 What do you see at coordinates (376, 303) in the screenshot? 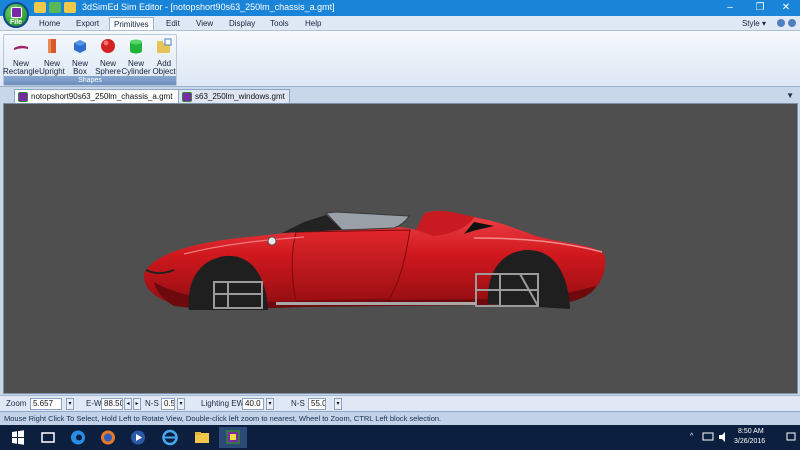
I see `side-sill` at bounding box center [376, 303].